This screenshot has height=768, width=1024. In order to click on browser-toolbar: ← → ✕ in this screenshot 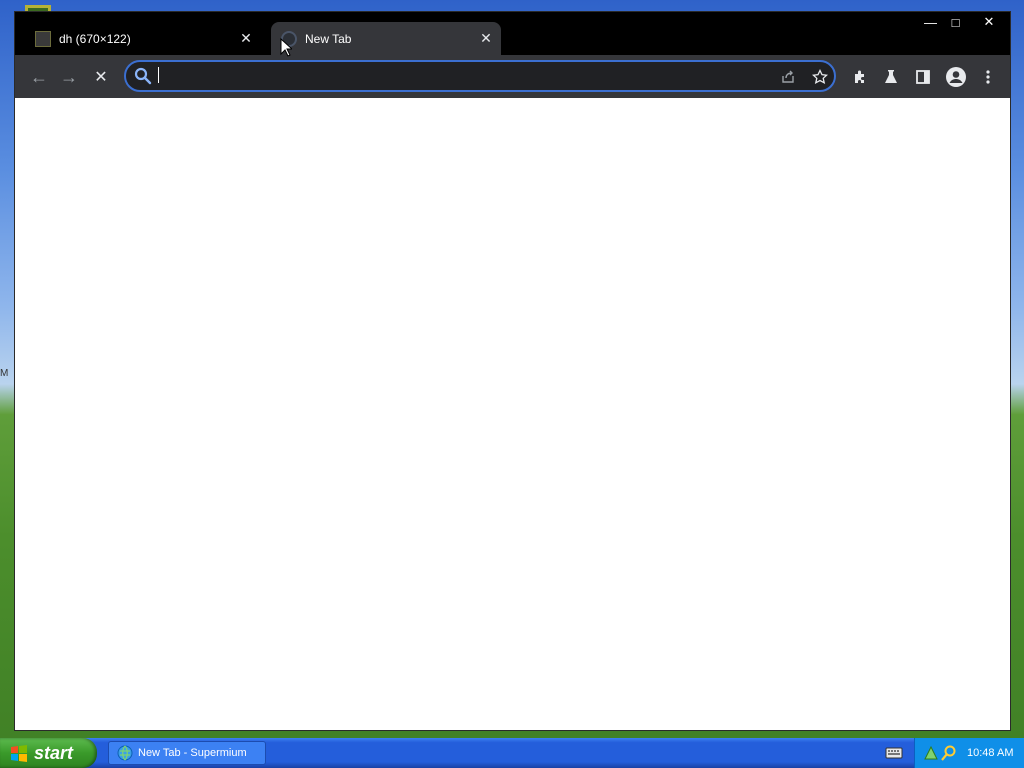, I will do `click(512, 76)`.